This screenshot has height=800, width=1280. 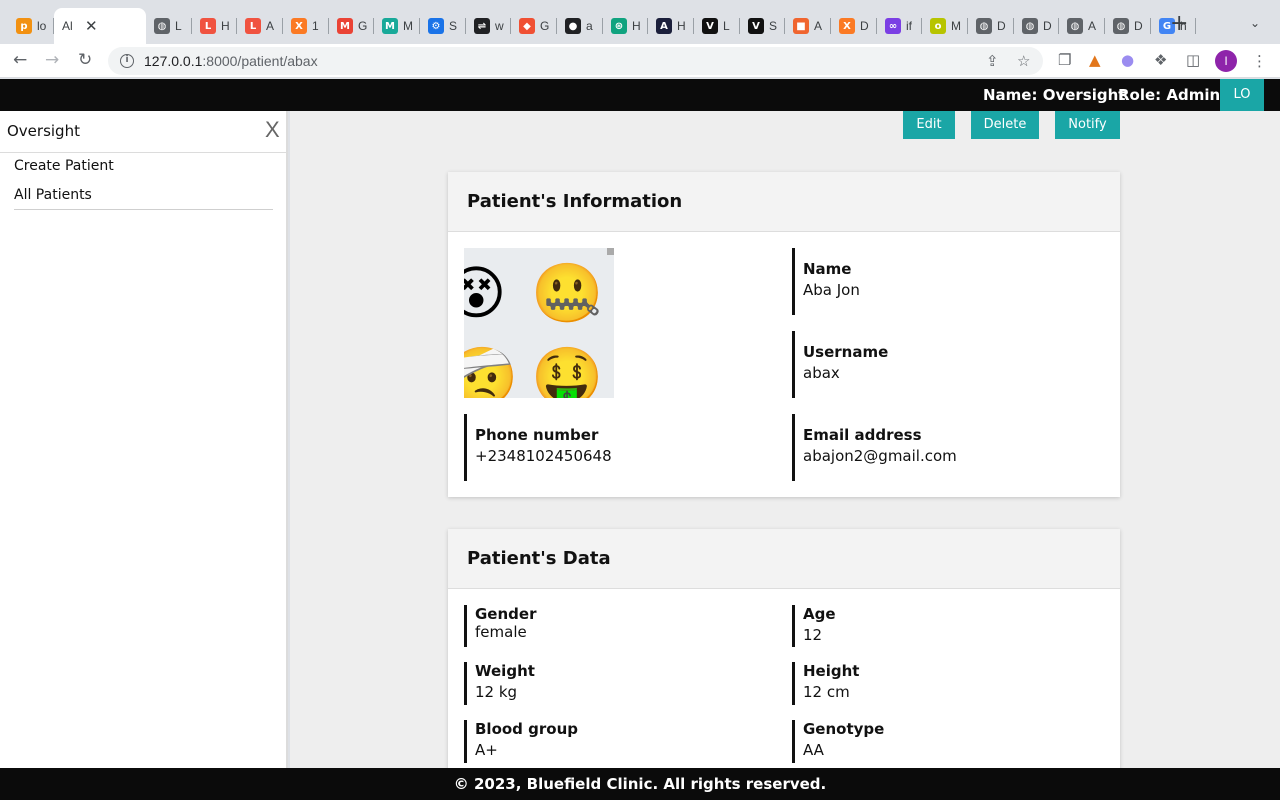 What do you see at coordinates (521, 741) in the screenshot?
I see `field-blood-group: Blood group A+` at bounding box center [521, 741].